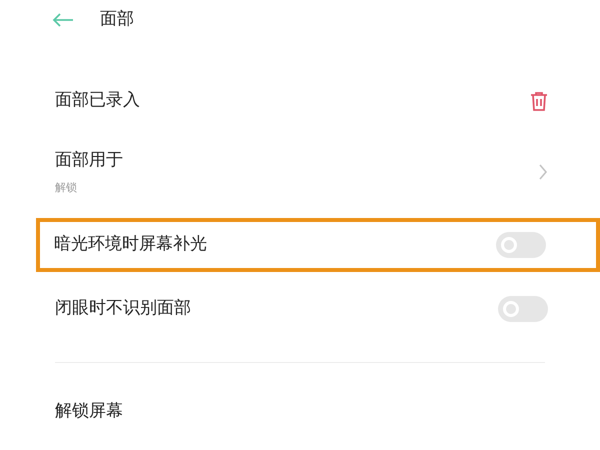 The height and width of the screenshot is (450, 600). What do you see at coordinates (89, 411) in the screenshot?
I see `section-title: 解锁屏幕` at bounding box center [89, 411].